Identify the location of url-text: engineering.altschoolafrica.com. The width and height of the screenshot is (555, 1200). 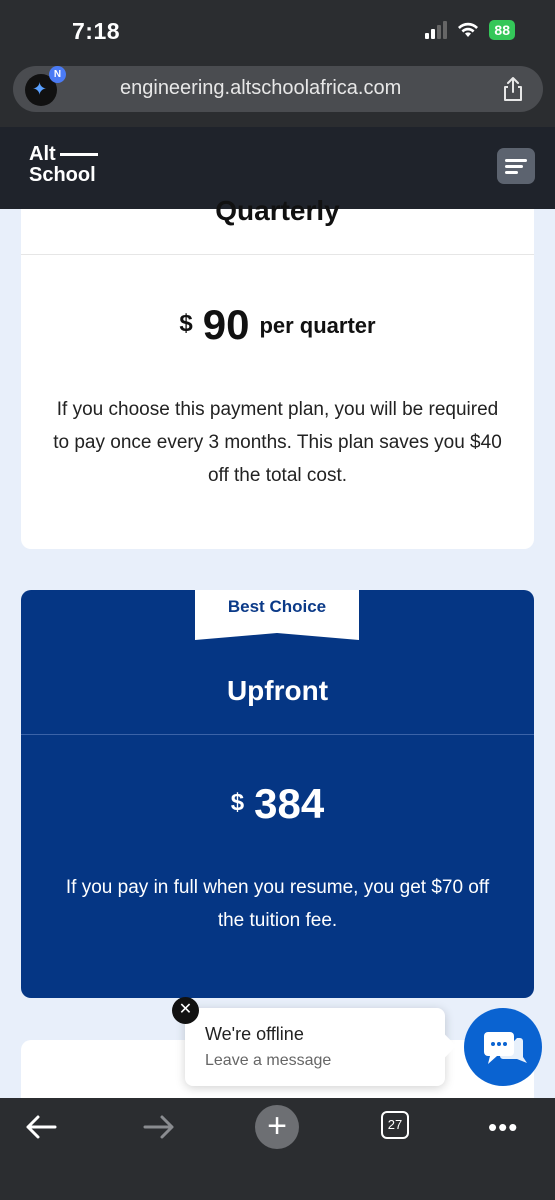
(260, 88).